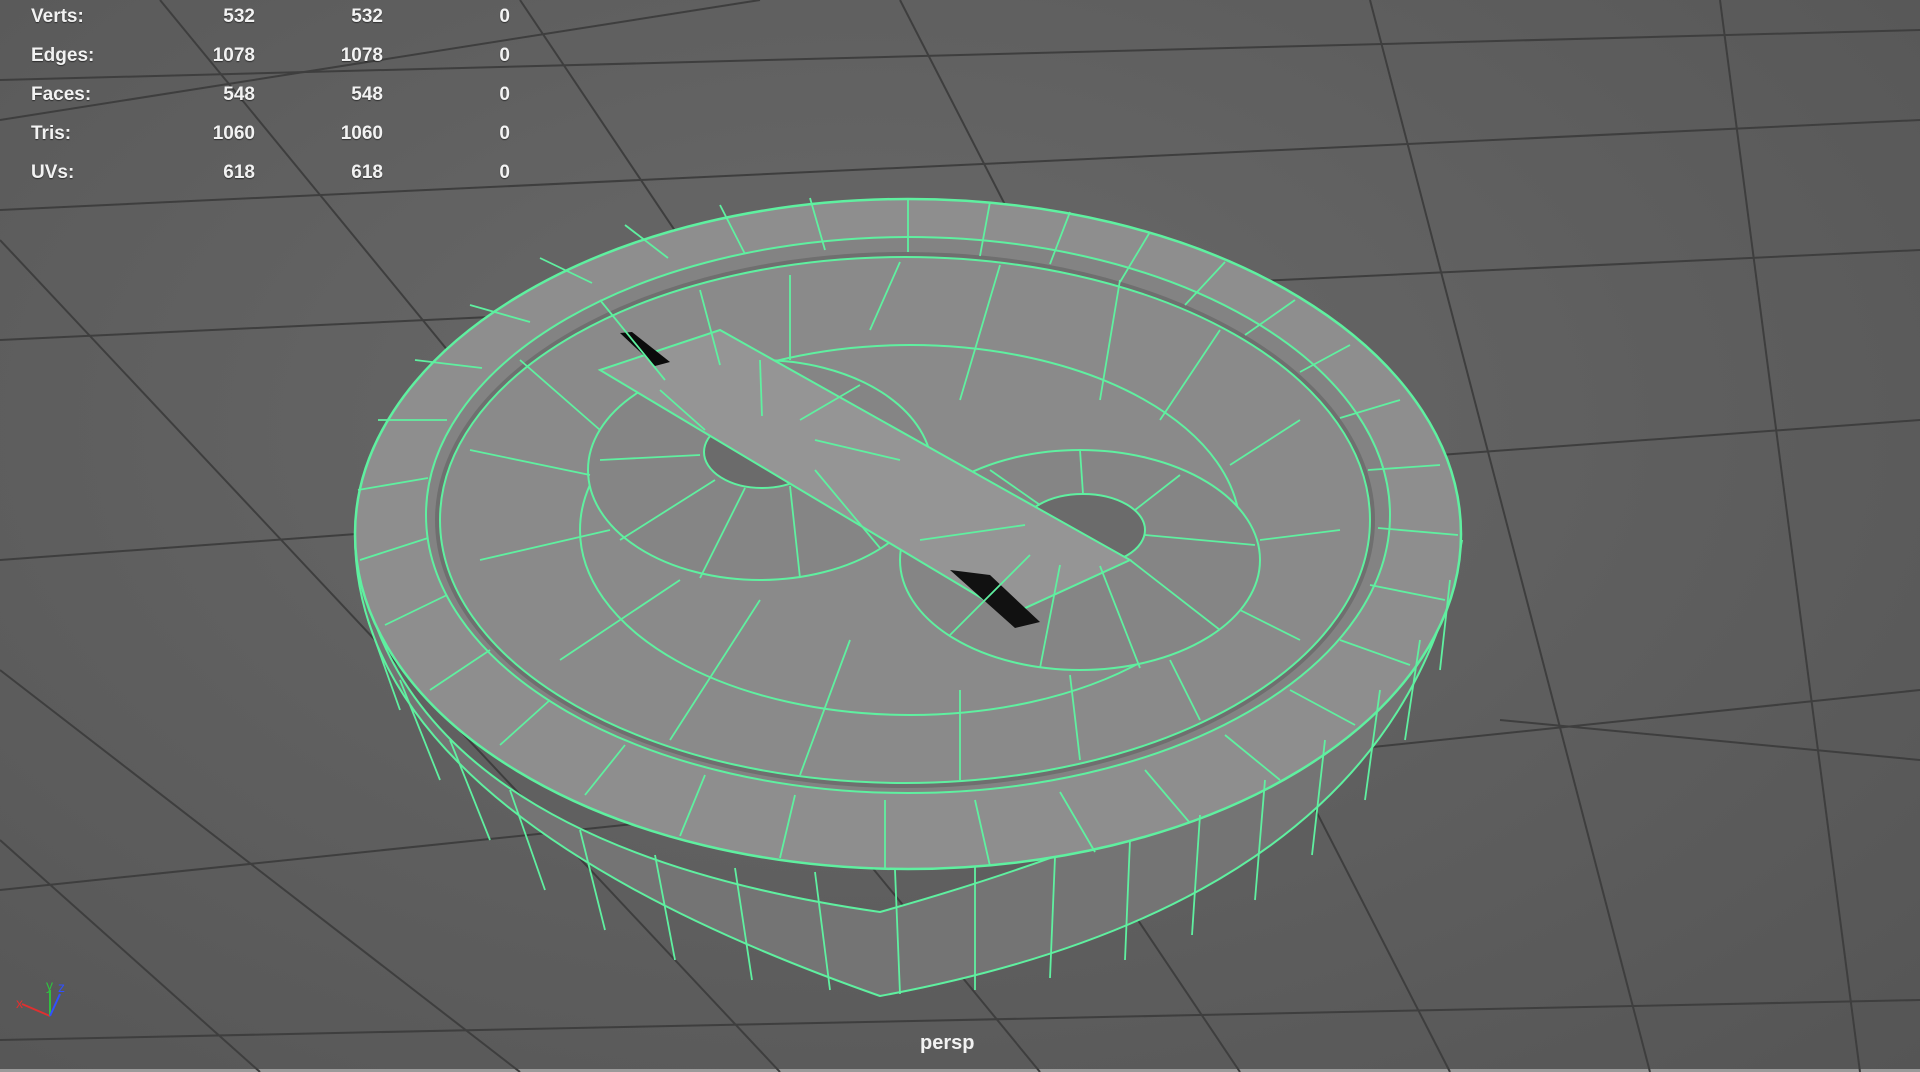 The height and width of the screenshot is (1072, 1920). Describe the element at coordinates (61, 987) in the screenshot. I see `axis-z-label: z` at that location.